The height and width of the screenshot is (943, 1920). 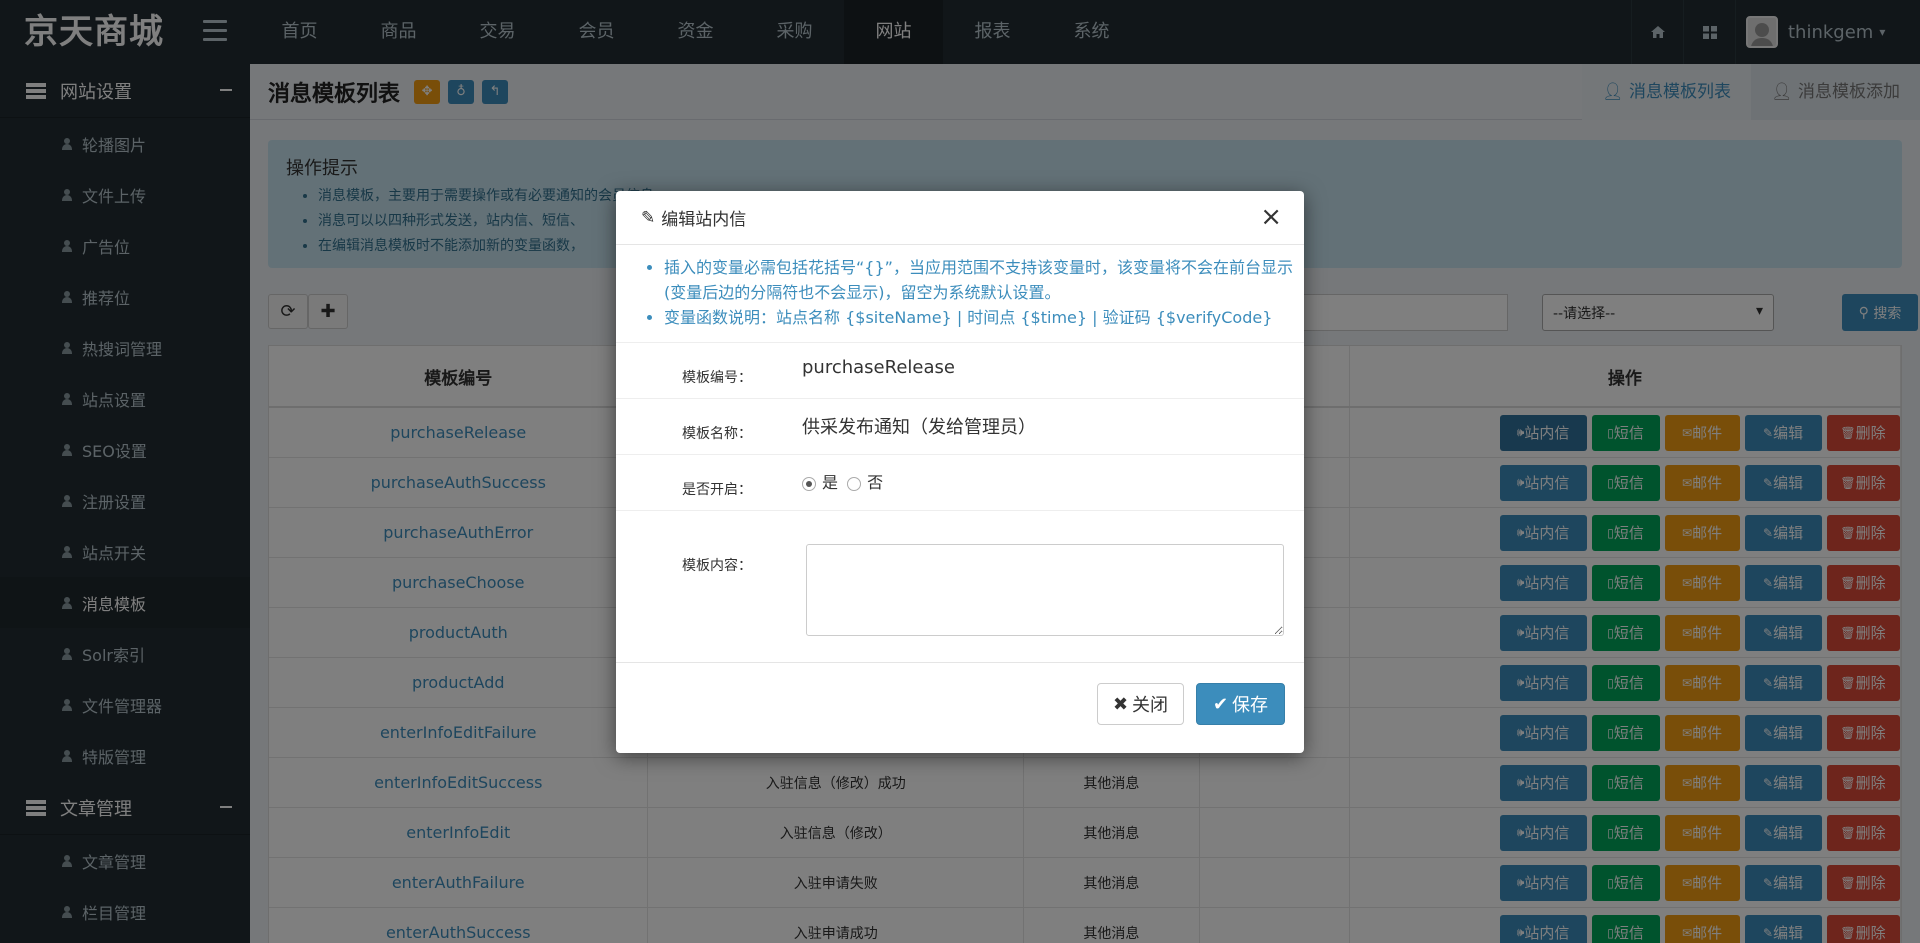 I want to click on close-icon: ×, so click(x=1271, y=217).